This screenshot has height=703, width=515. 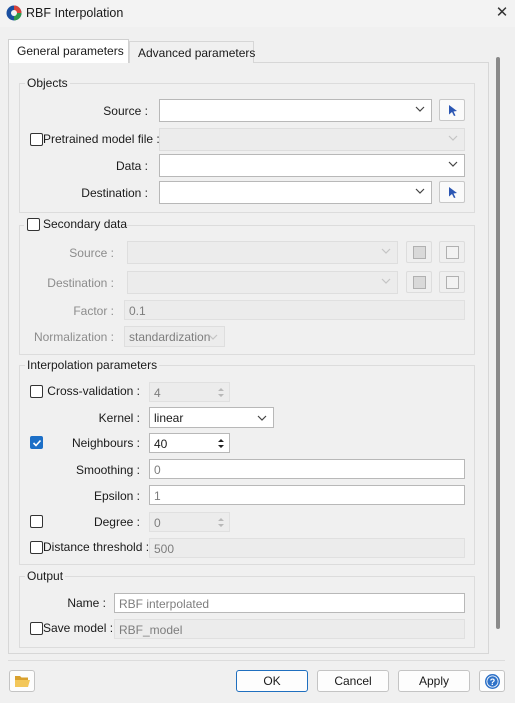 I want to click on objects-group-title: Objects, so click(x=47, y=83).